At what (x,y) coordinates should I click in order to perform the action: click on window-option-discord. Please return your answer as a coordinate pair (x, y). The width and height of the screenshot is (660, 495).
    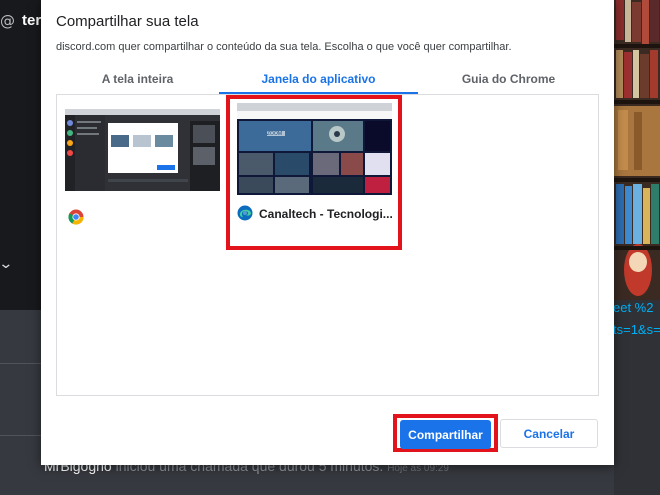
    Looking at the image, I should click on (142, 169).